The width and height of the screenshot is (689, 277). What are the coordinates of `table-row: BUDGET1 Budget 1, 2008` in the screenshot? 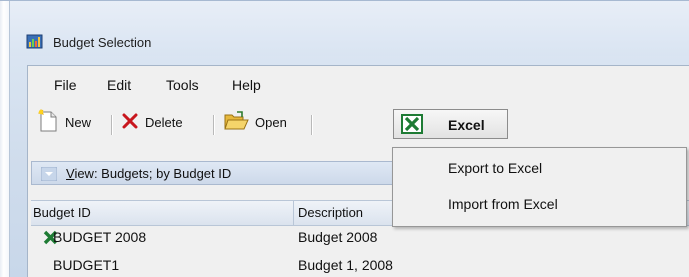 It's located at (360, 265).